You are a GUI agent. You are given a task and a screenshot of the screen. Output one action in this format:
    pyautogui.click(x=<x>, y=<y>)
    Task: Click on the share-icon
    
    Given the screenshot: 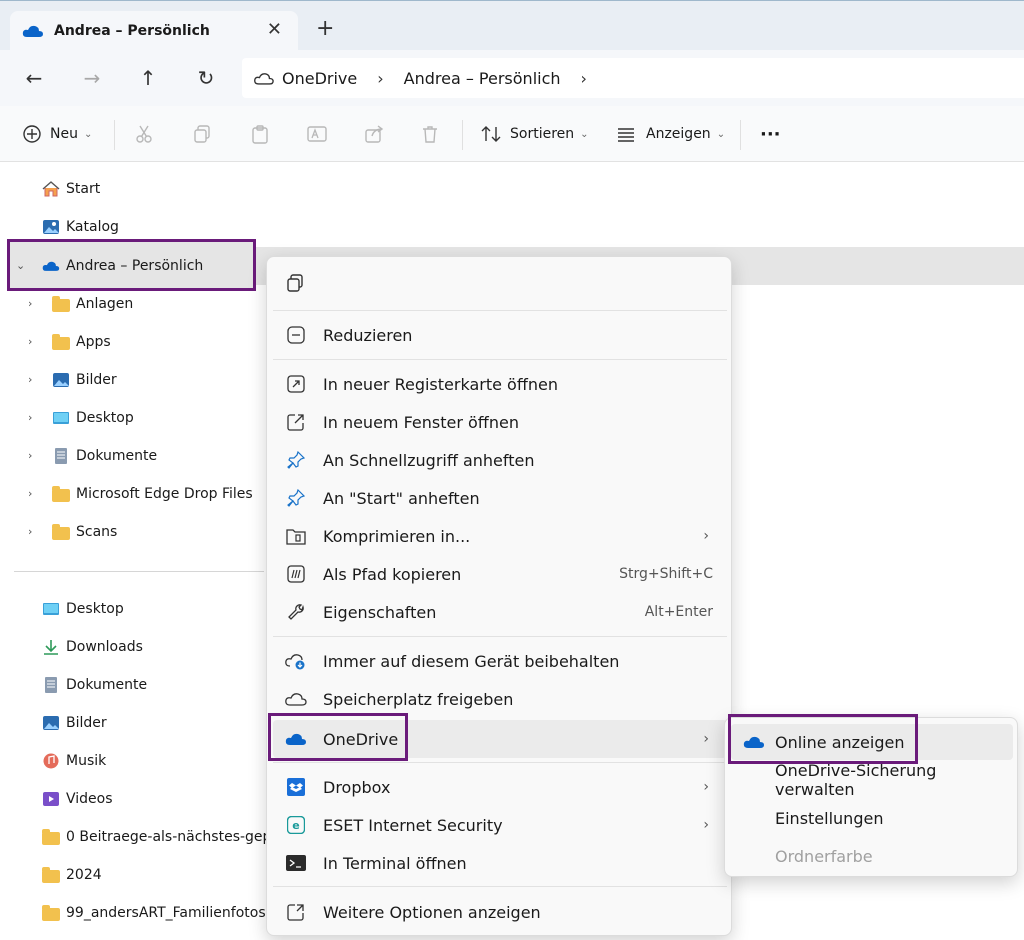 What is the action you would take?
    pyautogui.click(x=374, y=134)
    